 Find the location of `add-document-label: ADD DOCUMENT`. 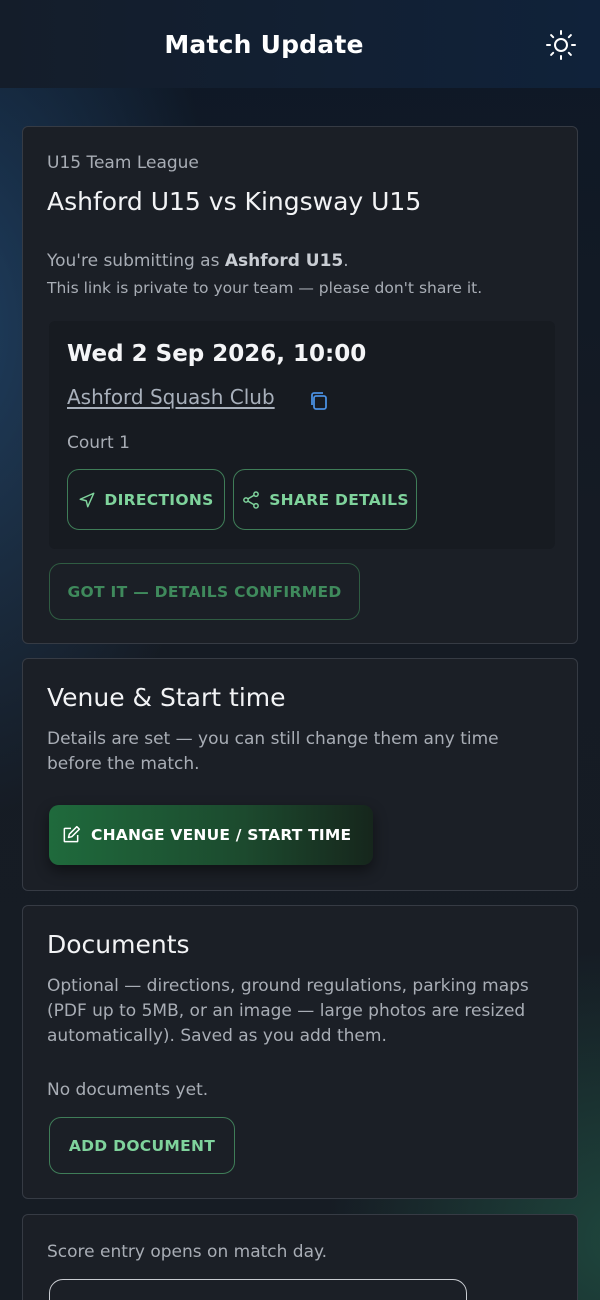

add-document-label: ADD DOCUMENT is located at coordinates (142, 1145).